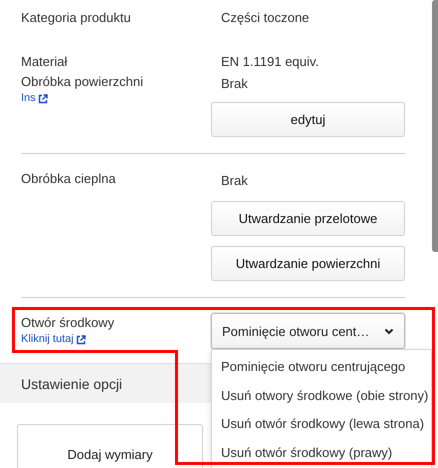 This screenshot has height=468, width=438. I want to click on option-button: Utwardzanie przelotowe, so click(308, 218).